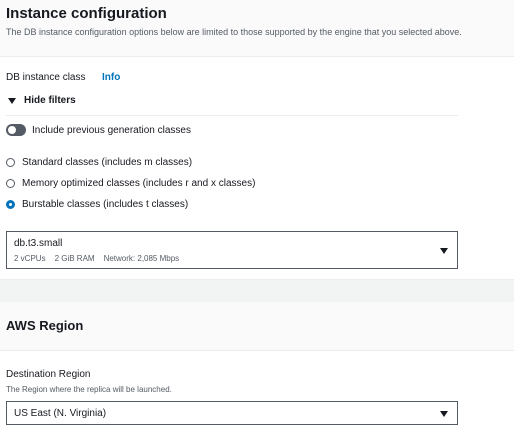  Describe the element at coordinates (86, 13) in the screenshot. I see `section-title: Instance configuration` at that location.